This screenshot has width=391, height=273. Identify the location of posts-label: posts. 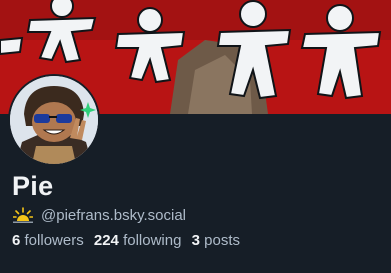
(222, 240).